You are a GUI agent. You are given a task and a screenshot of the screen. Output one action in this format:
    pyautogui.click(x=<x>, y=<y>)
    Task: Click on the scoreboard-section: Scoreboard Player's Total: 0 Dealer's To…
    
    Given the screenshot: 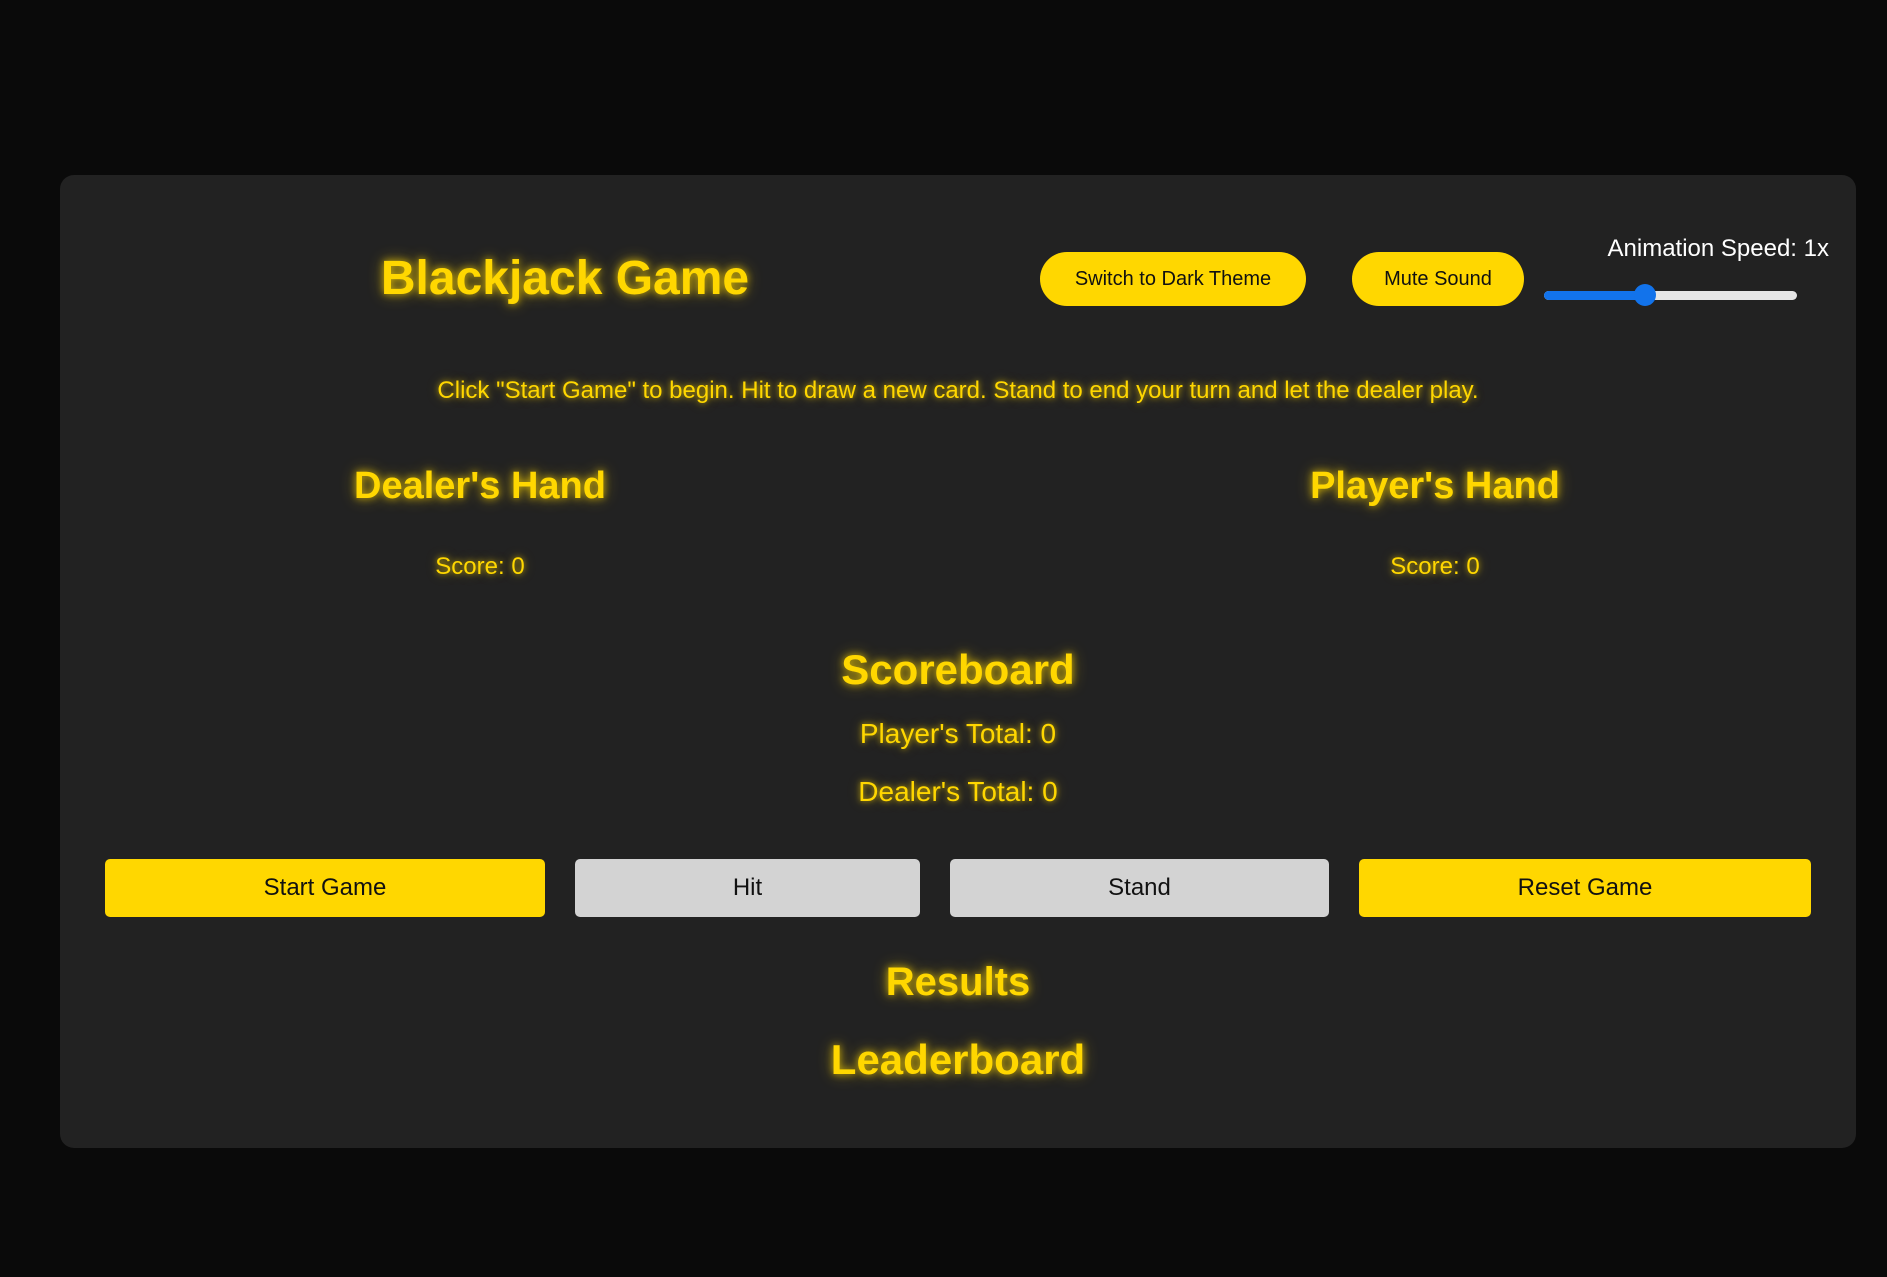 What is the action you would take?
    pyautogui.click(x=958, y=726)
    